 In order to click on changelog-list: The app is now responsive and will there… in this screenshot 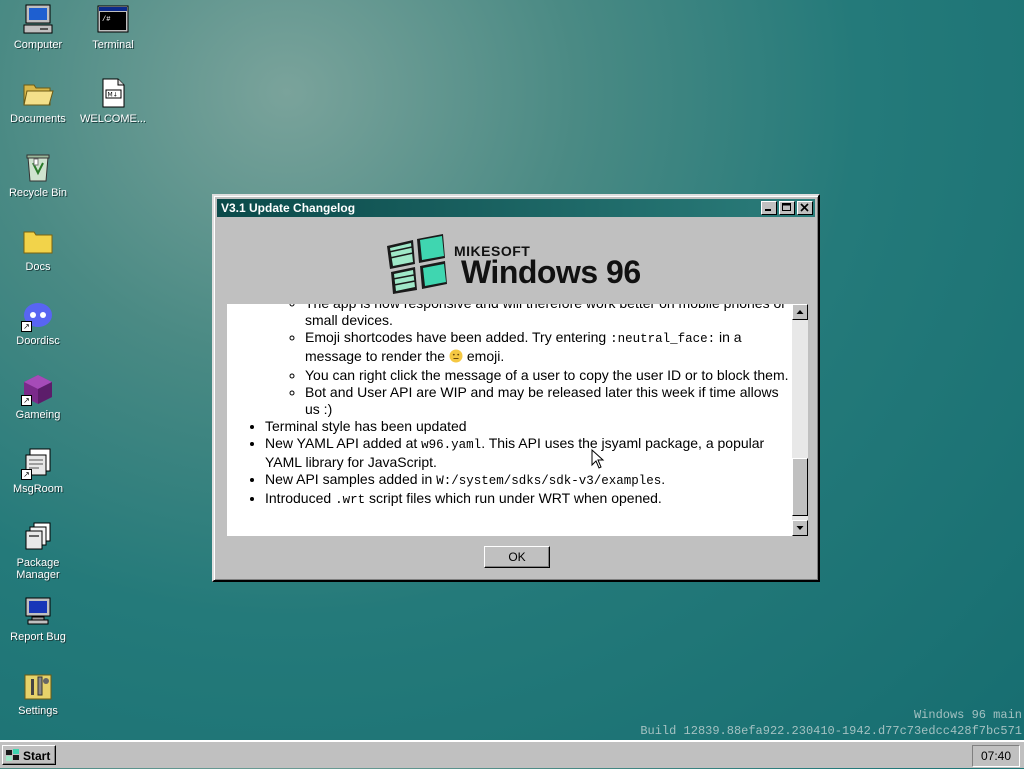, I will do `click(509, 406)`.